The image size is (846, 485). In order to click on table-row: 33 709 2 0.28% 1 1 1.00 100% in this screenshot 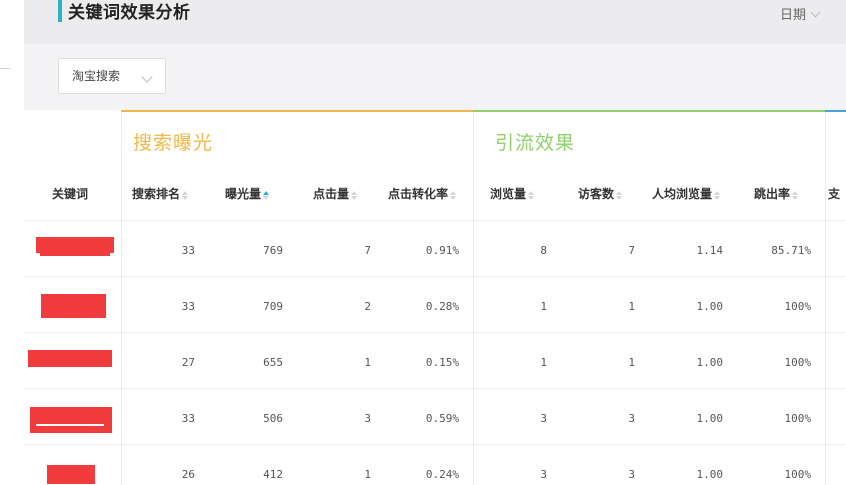, I will do `click(435, 305)`.